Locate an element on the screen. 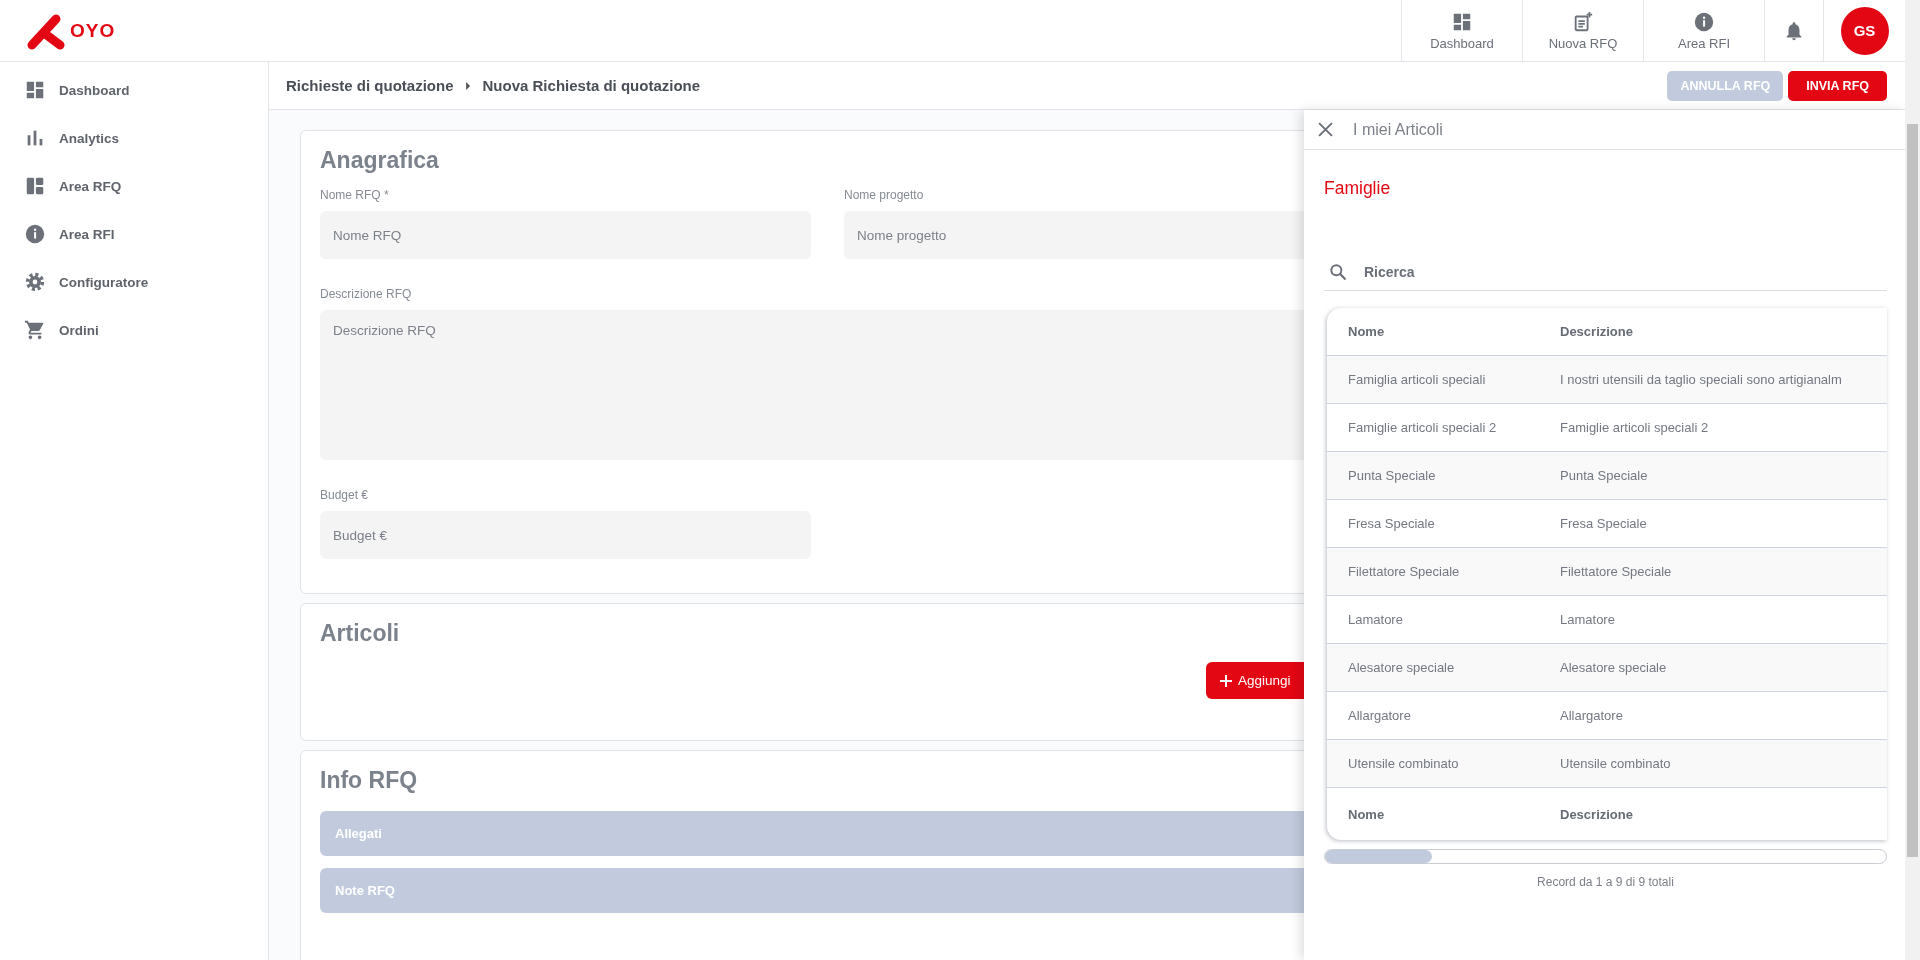 This screenshot has width=1920, height=960. settings-icon is located at coordinates (35, 282).